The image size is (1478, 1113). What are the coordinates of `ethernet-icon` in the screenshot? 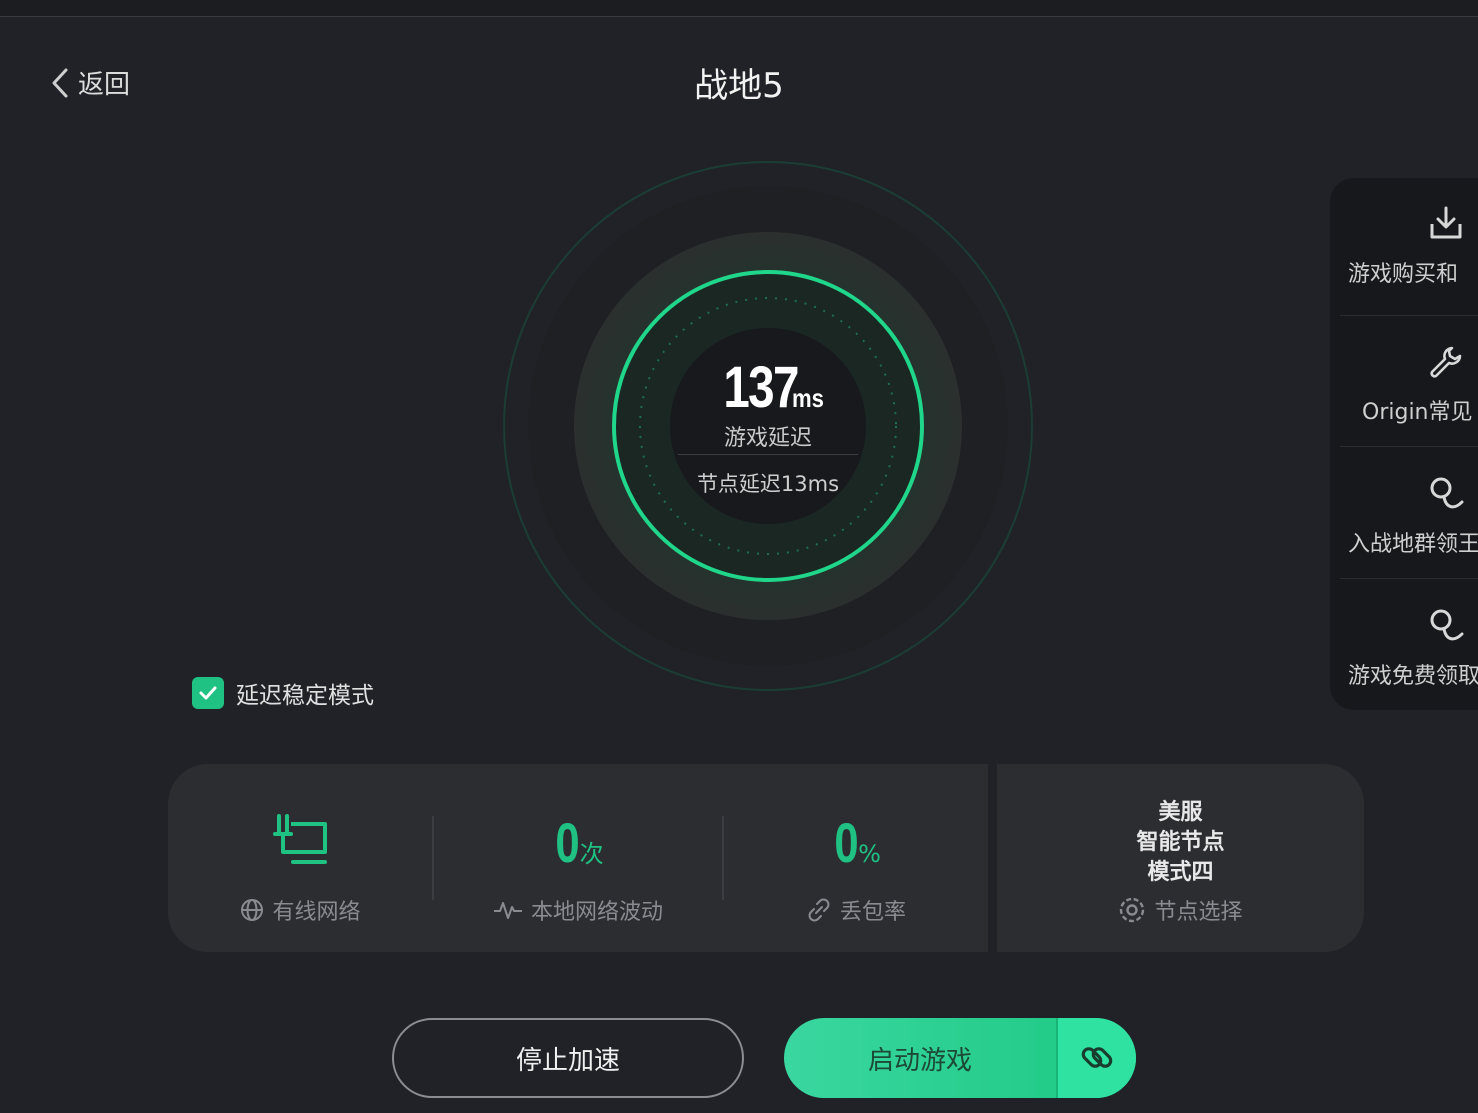 It's located at (299, 839).